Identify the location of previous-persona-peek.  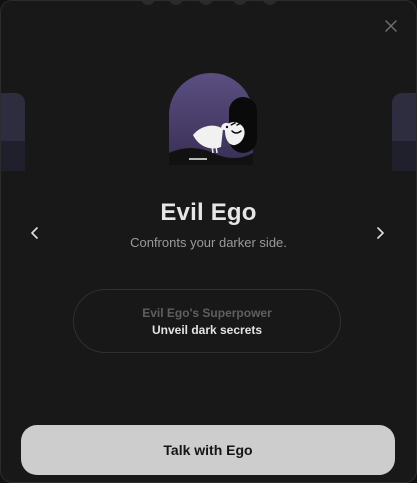
(13, 132).